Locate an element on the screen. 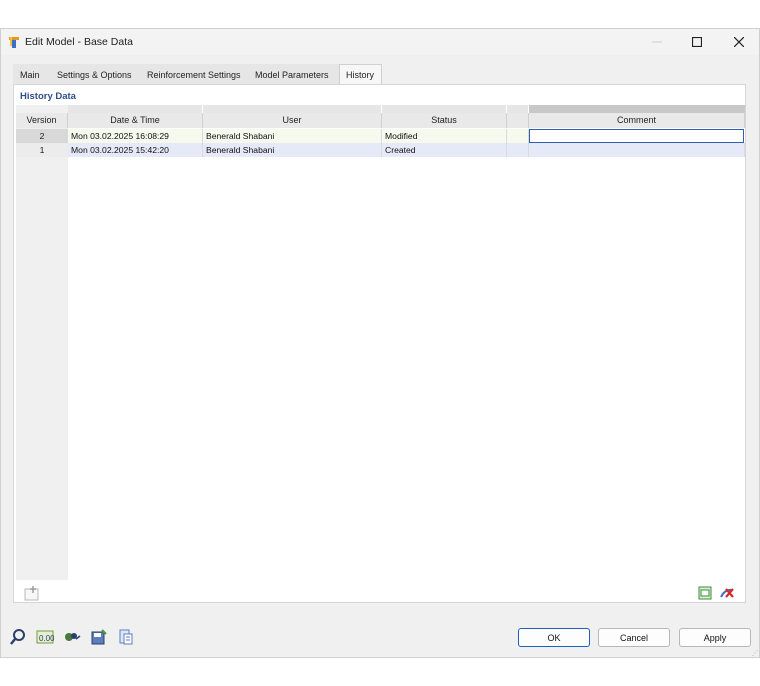  tab-reinforcement-settings: Reinforcement Settings is located at coordinates (194, 74).